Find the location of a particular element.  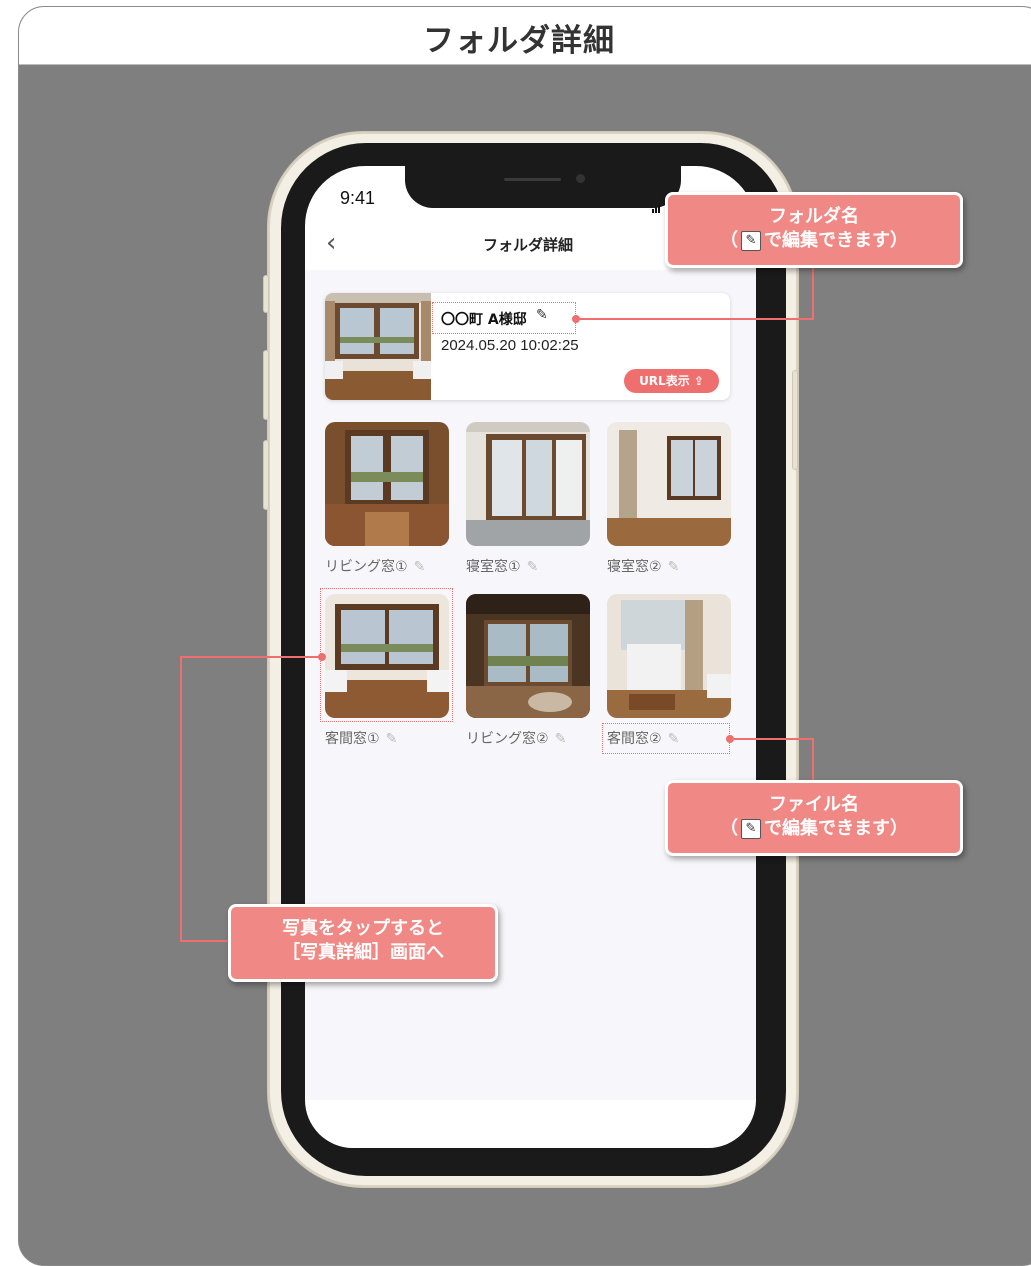

folder-thumbnail is located at coordinates (378, 346).